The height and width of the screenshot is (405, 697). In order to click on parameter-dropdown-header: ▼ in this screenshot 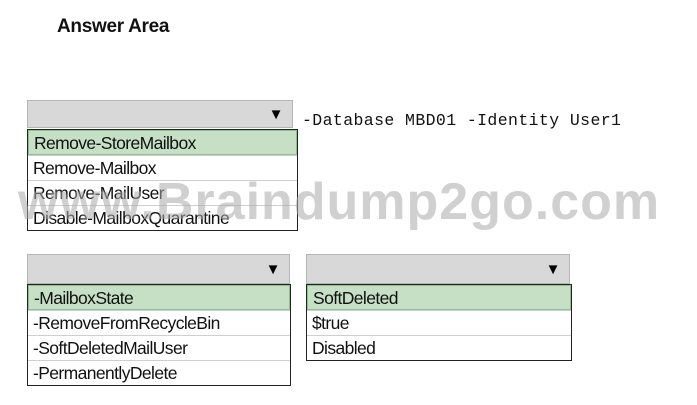, I will do `click(158, 269)`.